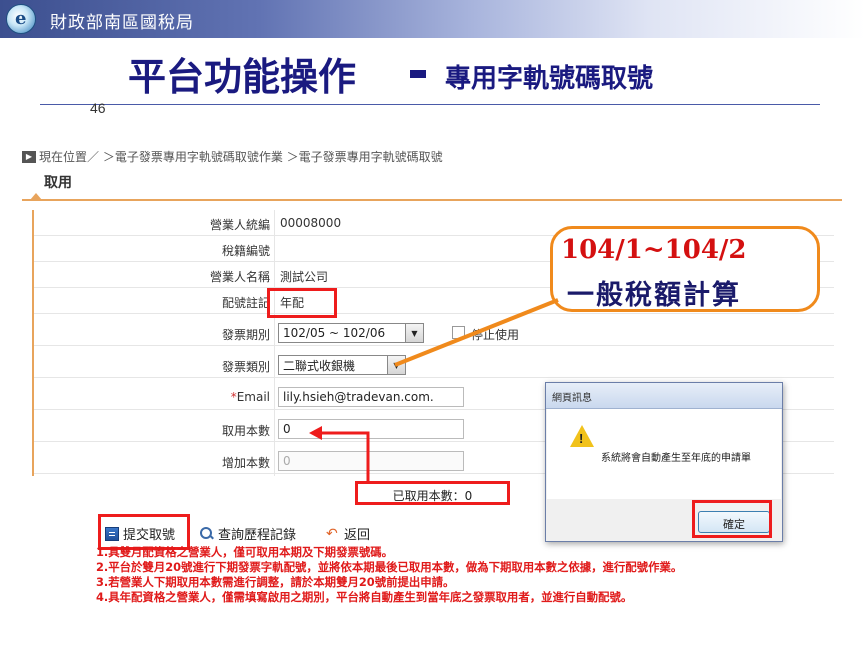  What do you see at coordinates (275, 582) in the screenshot?
I see `note-item: 3.若營業人下期取用本數需進行調整，請於本期雙月20號前提出申請。` at bounding box center [275, 582].